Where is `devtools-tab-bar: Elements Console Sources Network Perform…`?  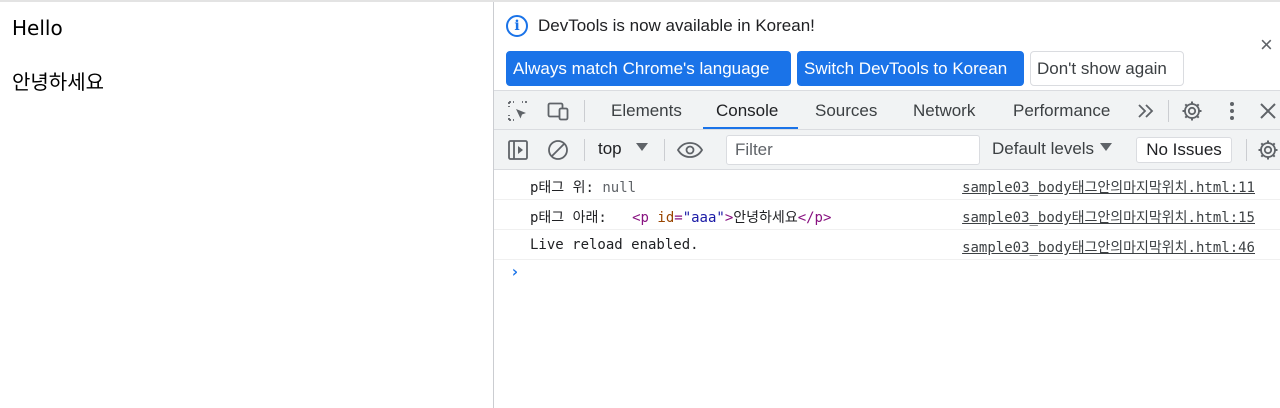
devtools-tab-bar: Elements Console Sources Network Perform… is located at coordinates (887, 110).